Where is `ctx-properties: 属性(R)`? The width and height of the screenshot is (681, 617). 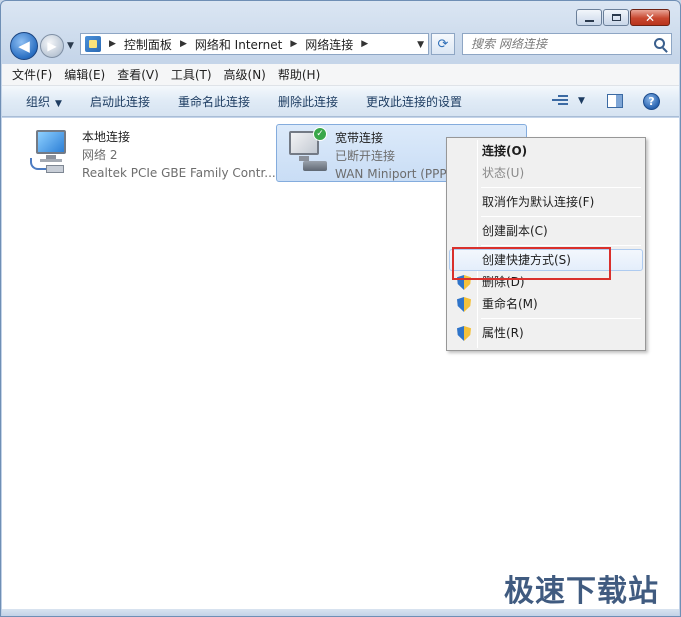 ctx-properties: 属性(R) is located at coordinates (546, 333).